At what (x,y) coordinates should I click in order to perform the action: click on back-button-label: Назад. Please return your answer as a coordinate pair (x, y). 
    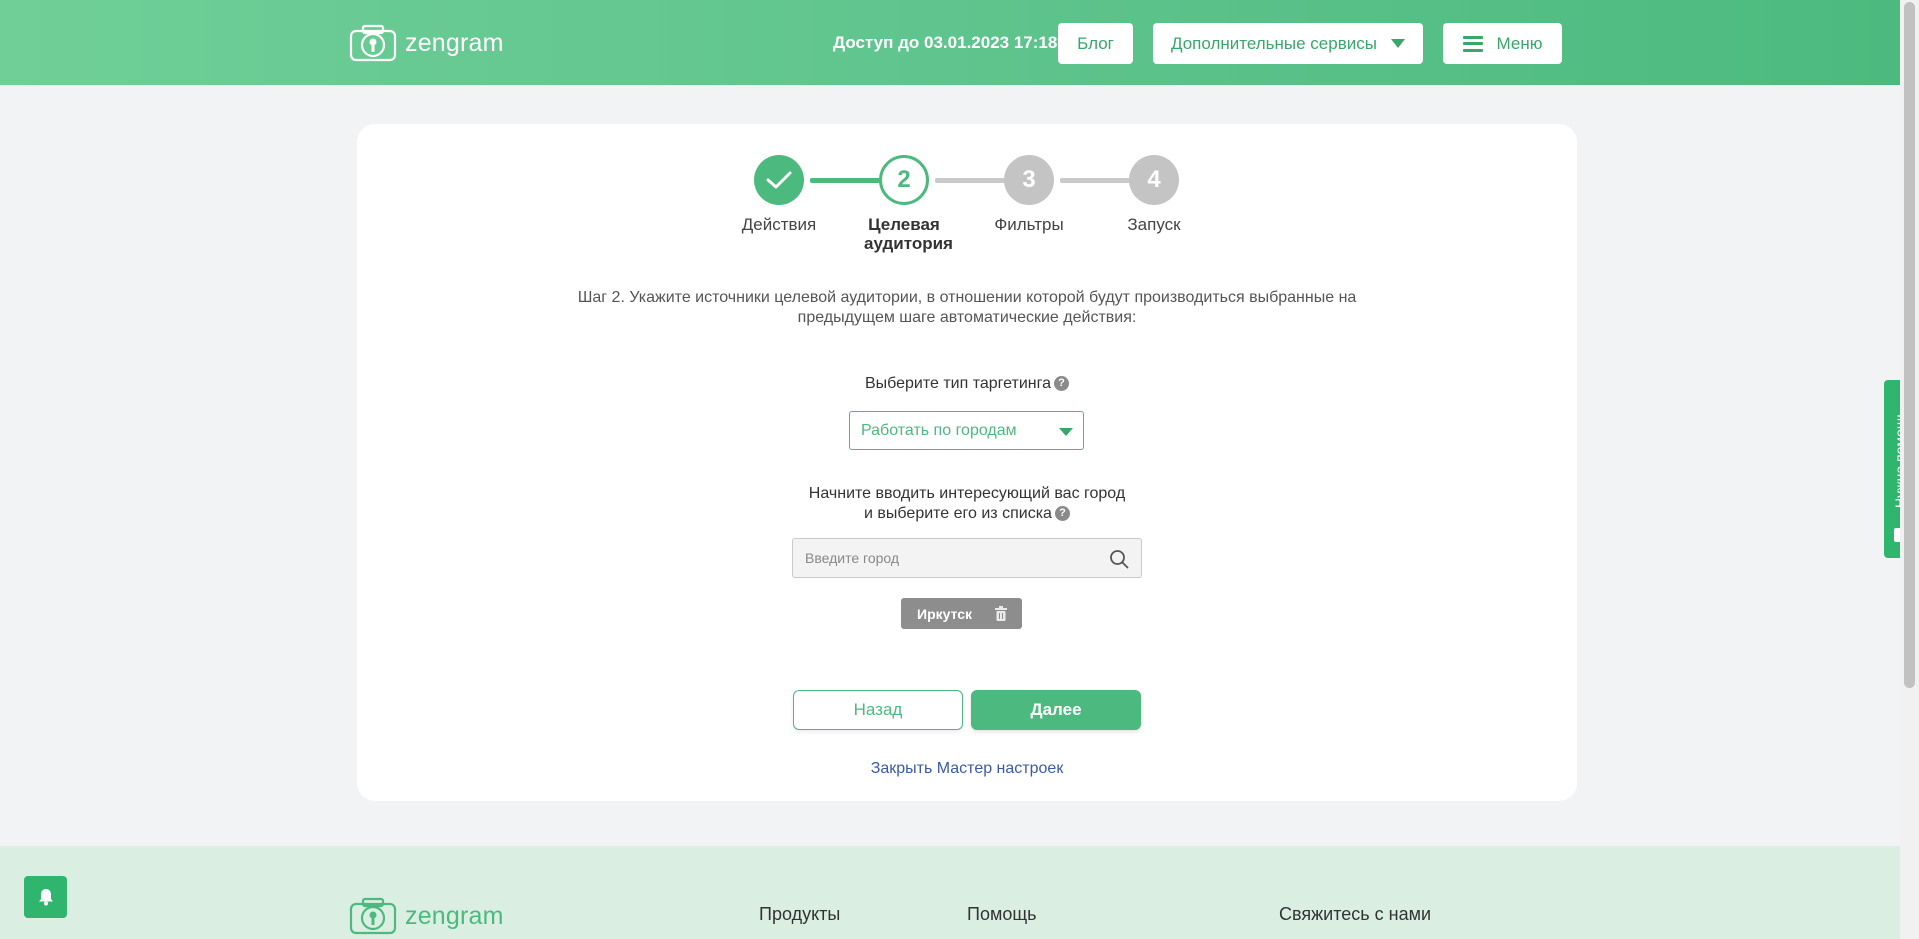
    Looking at the image, I should click on (878, 709).